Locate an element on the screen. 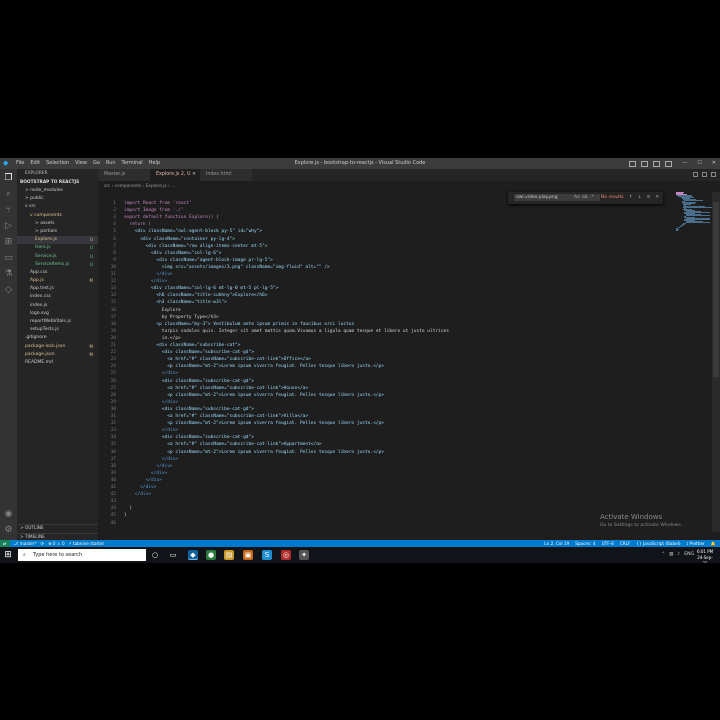 This screenshot has height=720, width=720. file-tree-item: reportWebVitals.js is located at coordinates (57, 322).